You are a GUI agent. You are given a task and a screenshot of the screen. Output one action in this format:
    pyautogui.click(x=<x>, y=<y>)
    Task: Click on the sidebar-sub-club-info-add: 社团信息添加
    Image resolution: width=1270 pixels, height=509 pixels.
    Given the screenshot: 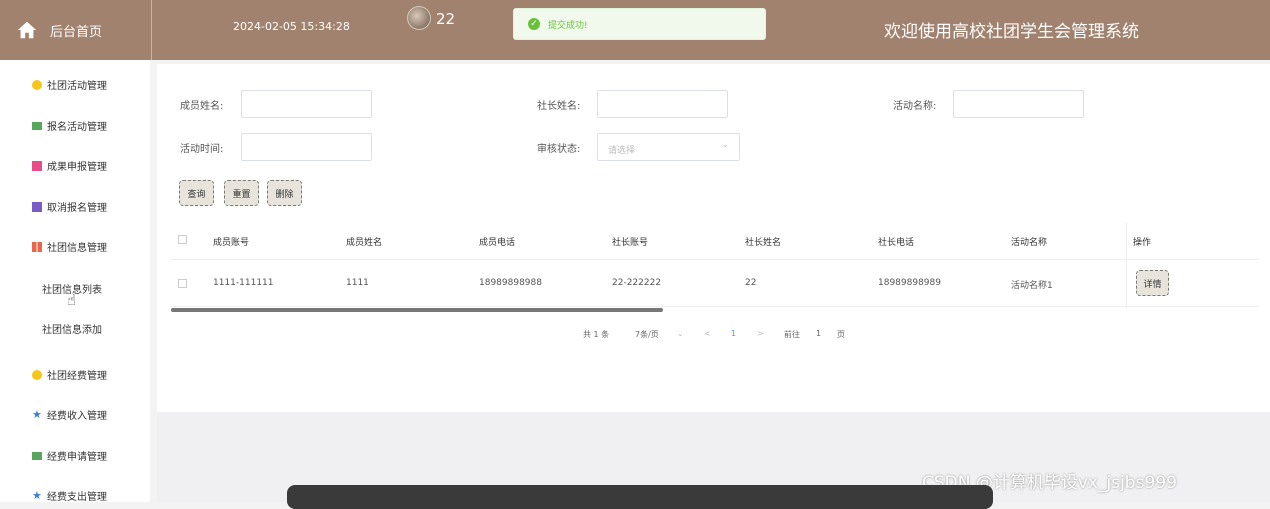 What is the action you would take?
    pyautogui.click(x=72, y=328)
    